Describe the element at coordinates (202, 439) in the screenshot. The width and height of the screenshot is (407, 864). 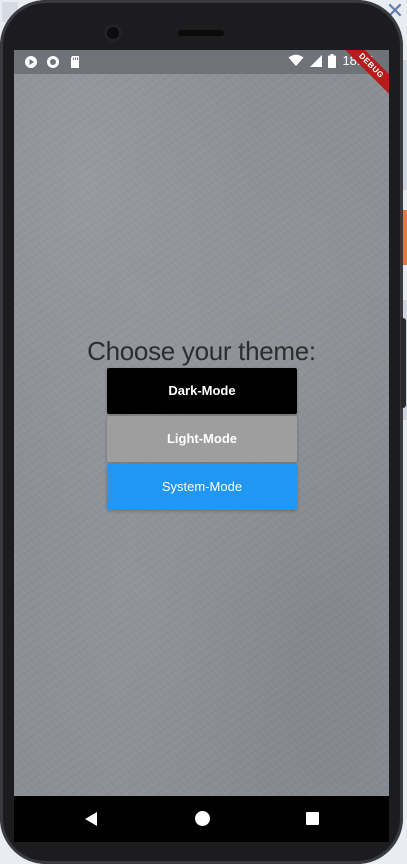
I see `light-mode-button: Light-Mode` at that location.